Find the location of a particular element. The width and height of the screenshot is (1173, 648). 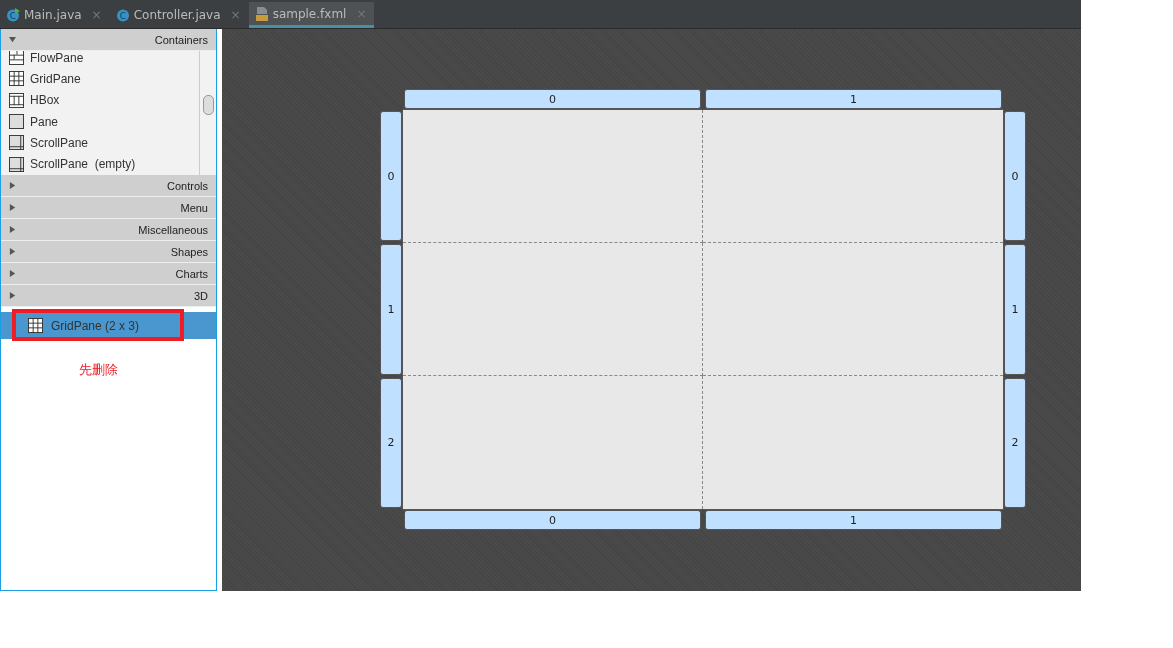

flow-pane-icon is located at coordinates (16, 58).